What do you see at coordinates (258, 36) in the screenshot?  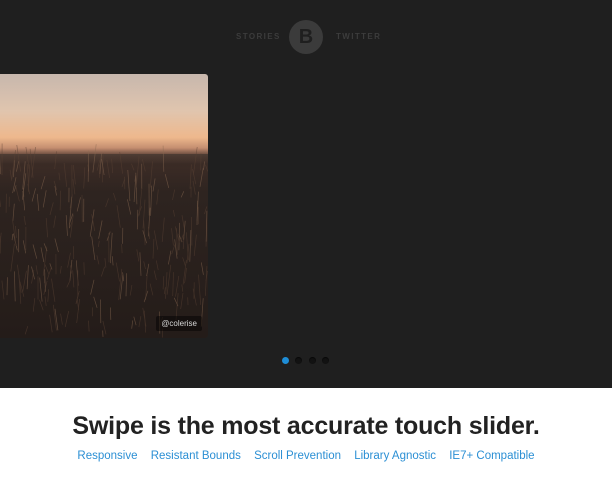 I see `nav-stories-link: STORIES` at bounding box center [258, 36].